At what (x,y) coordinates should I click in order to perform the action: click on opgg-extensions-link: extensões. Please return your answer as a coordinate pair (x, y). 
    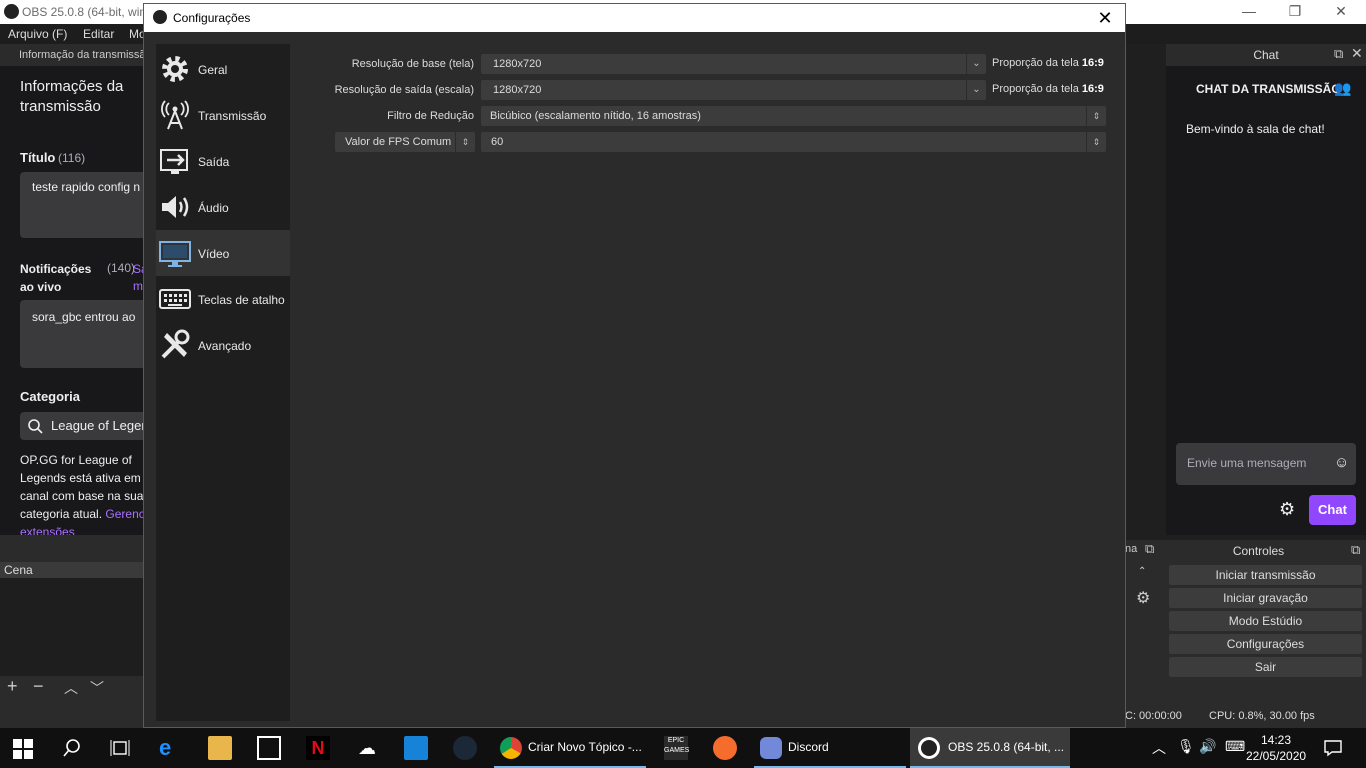
    Looking at the image, I should click on (47, 530).